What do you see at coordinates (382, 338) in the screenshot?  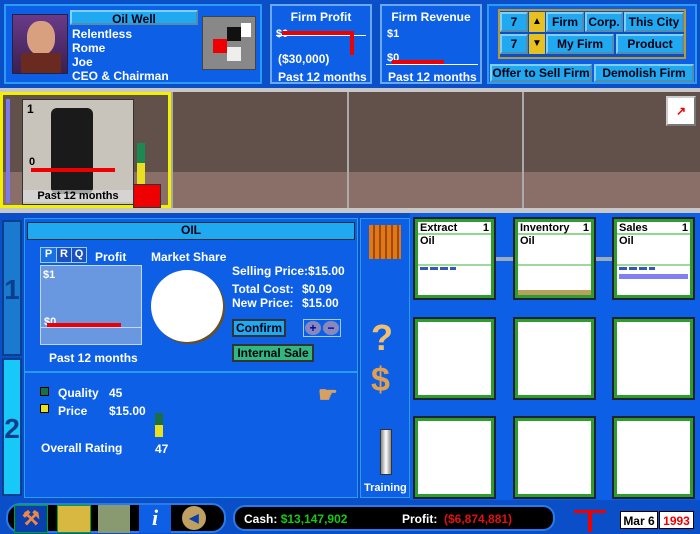 I see `help-icon: ?` at bounding box center [382, 338].